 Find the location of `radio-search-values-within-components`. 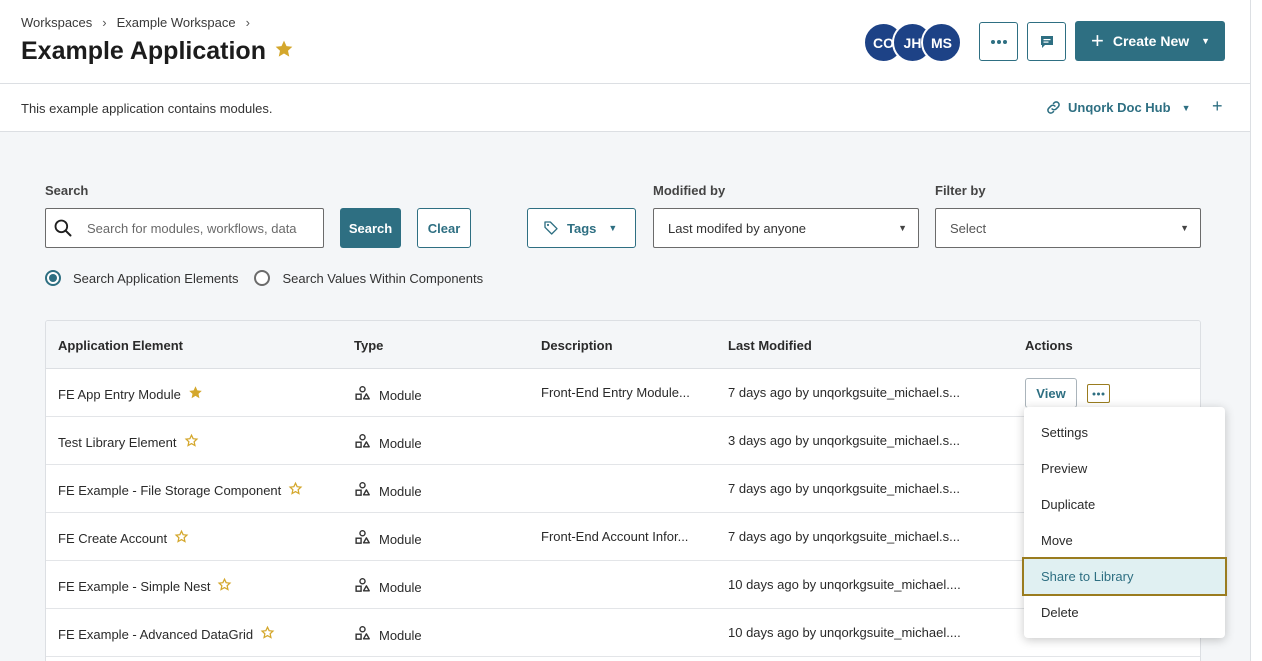

radio-search-values-within-components is located at coordinates (262, 278).